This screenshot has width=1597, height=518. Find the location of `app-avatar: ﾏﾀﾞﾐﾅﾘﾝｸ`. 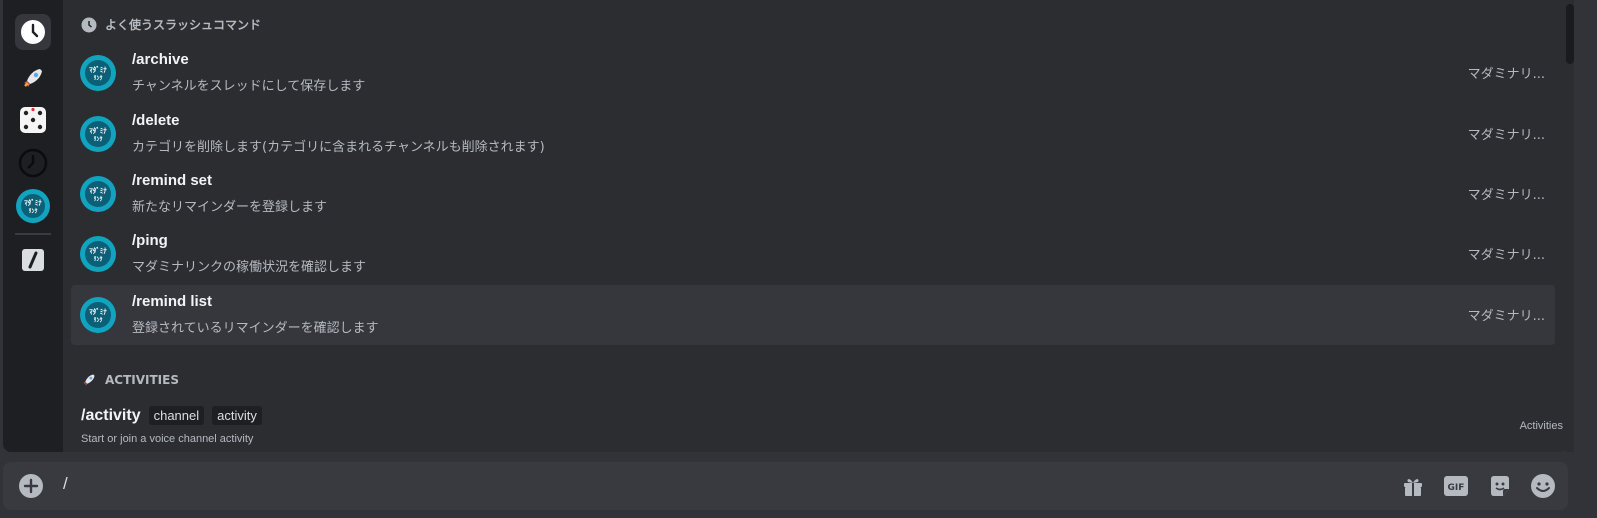

app-avatar: ﾏﾀﾞﾐﾅﾘﾝｸ is located at coordinates (33, 206).